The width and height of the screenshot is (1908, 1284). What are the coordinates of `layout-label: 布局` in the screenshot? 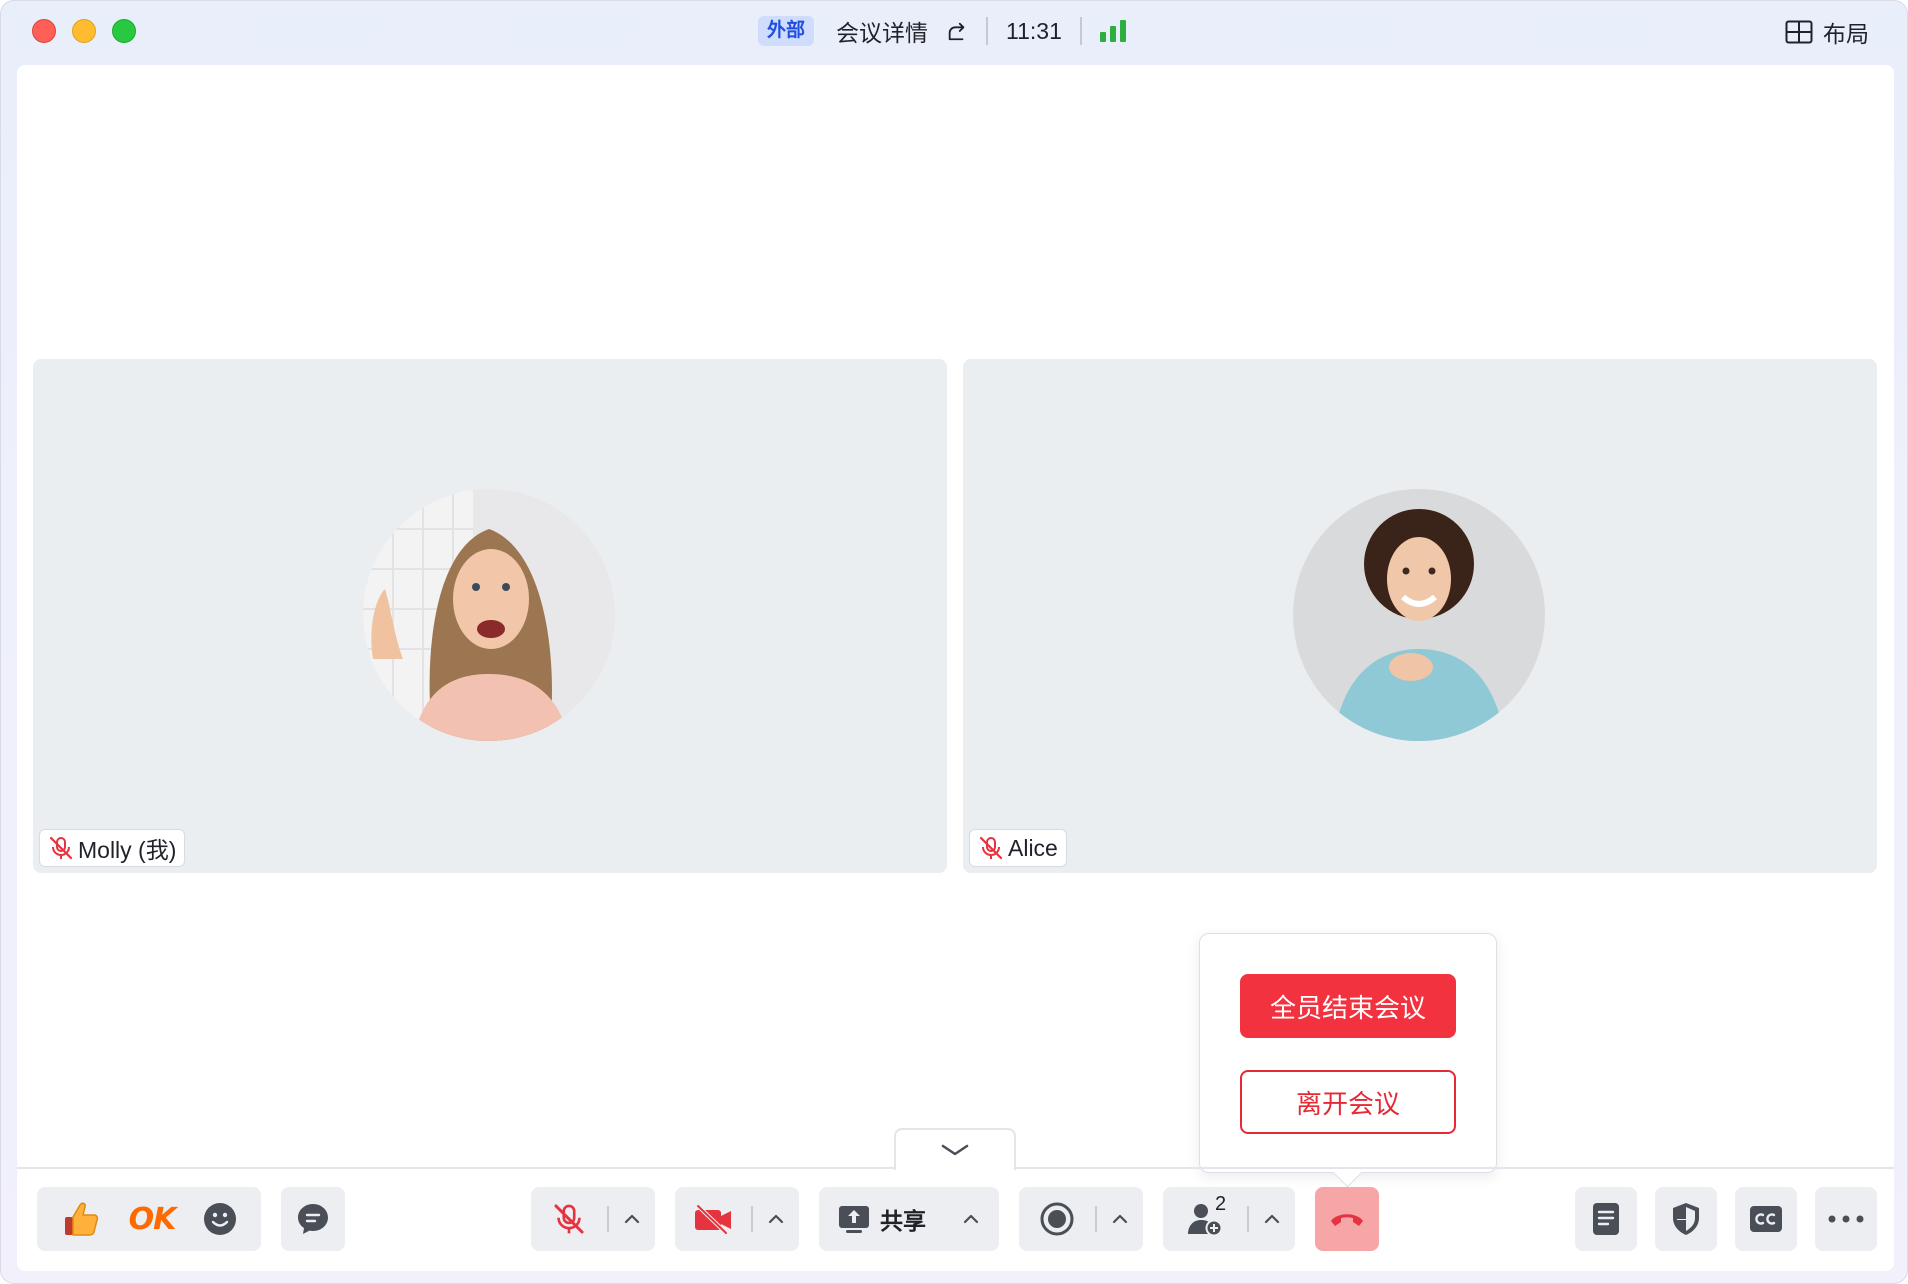 It's located at (1846, 34).